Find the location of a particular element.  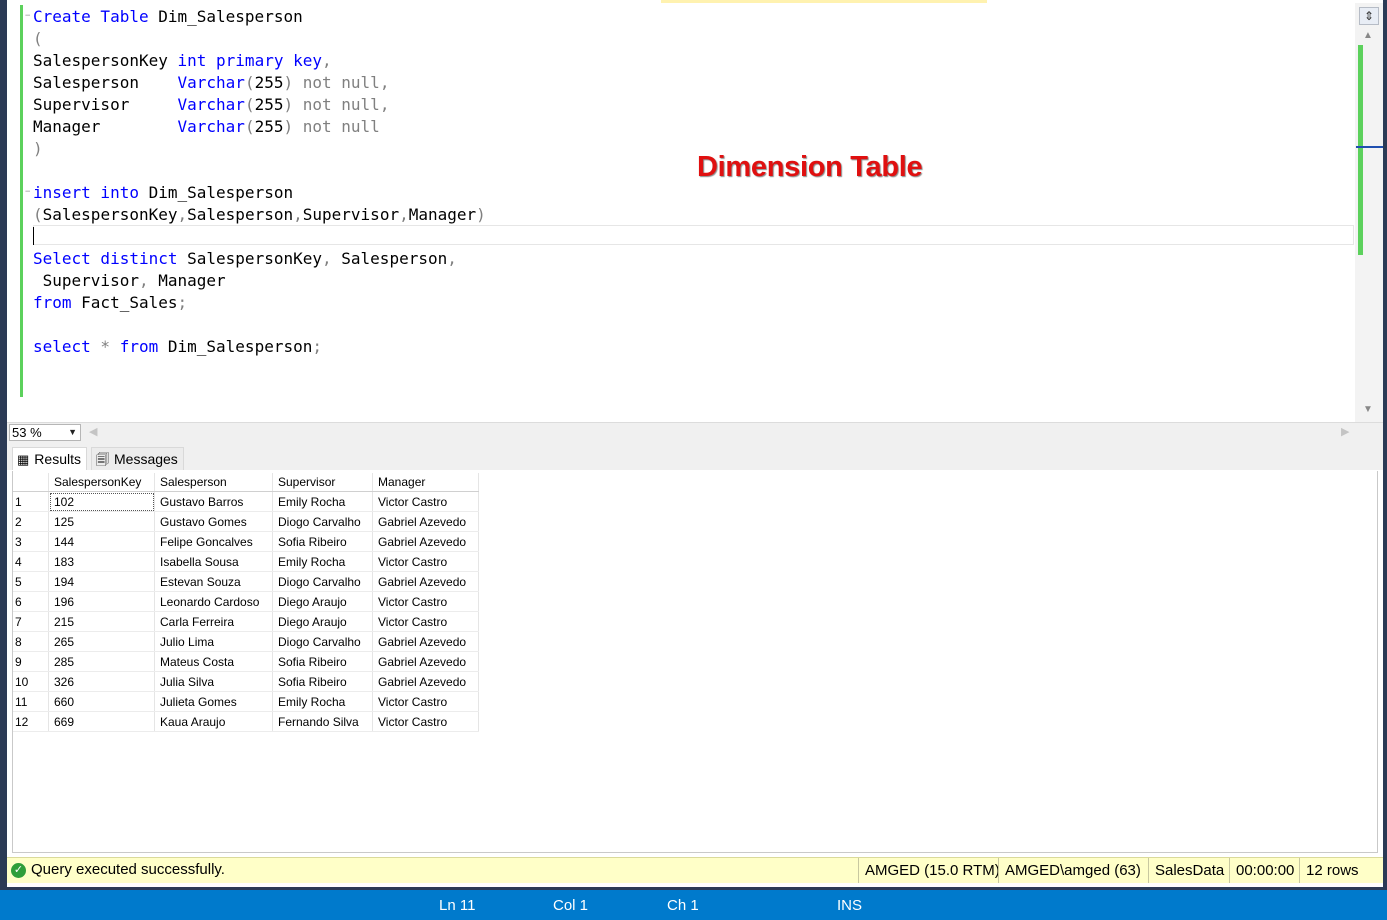

row-number-cell: 7 is located at coordinates (31, 621).